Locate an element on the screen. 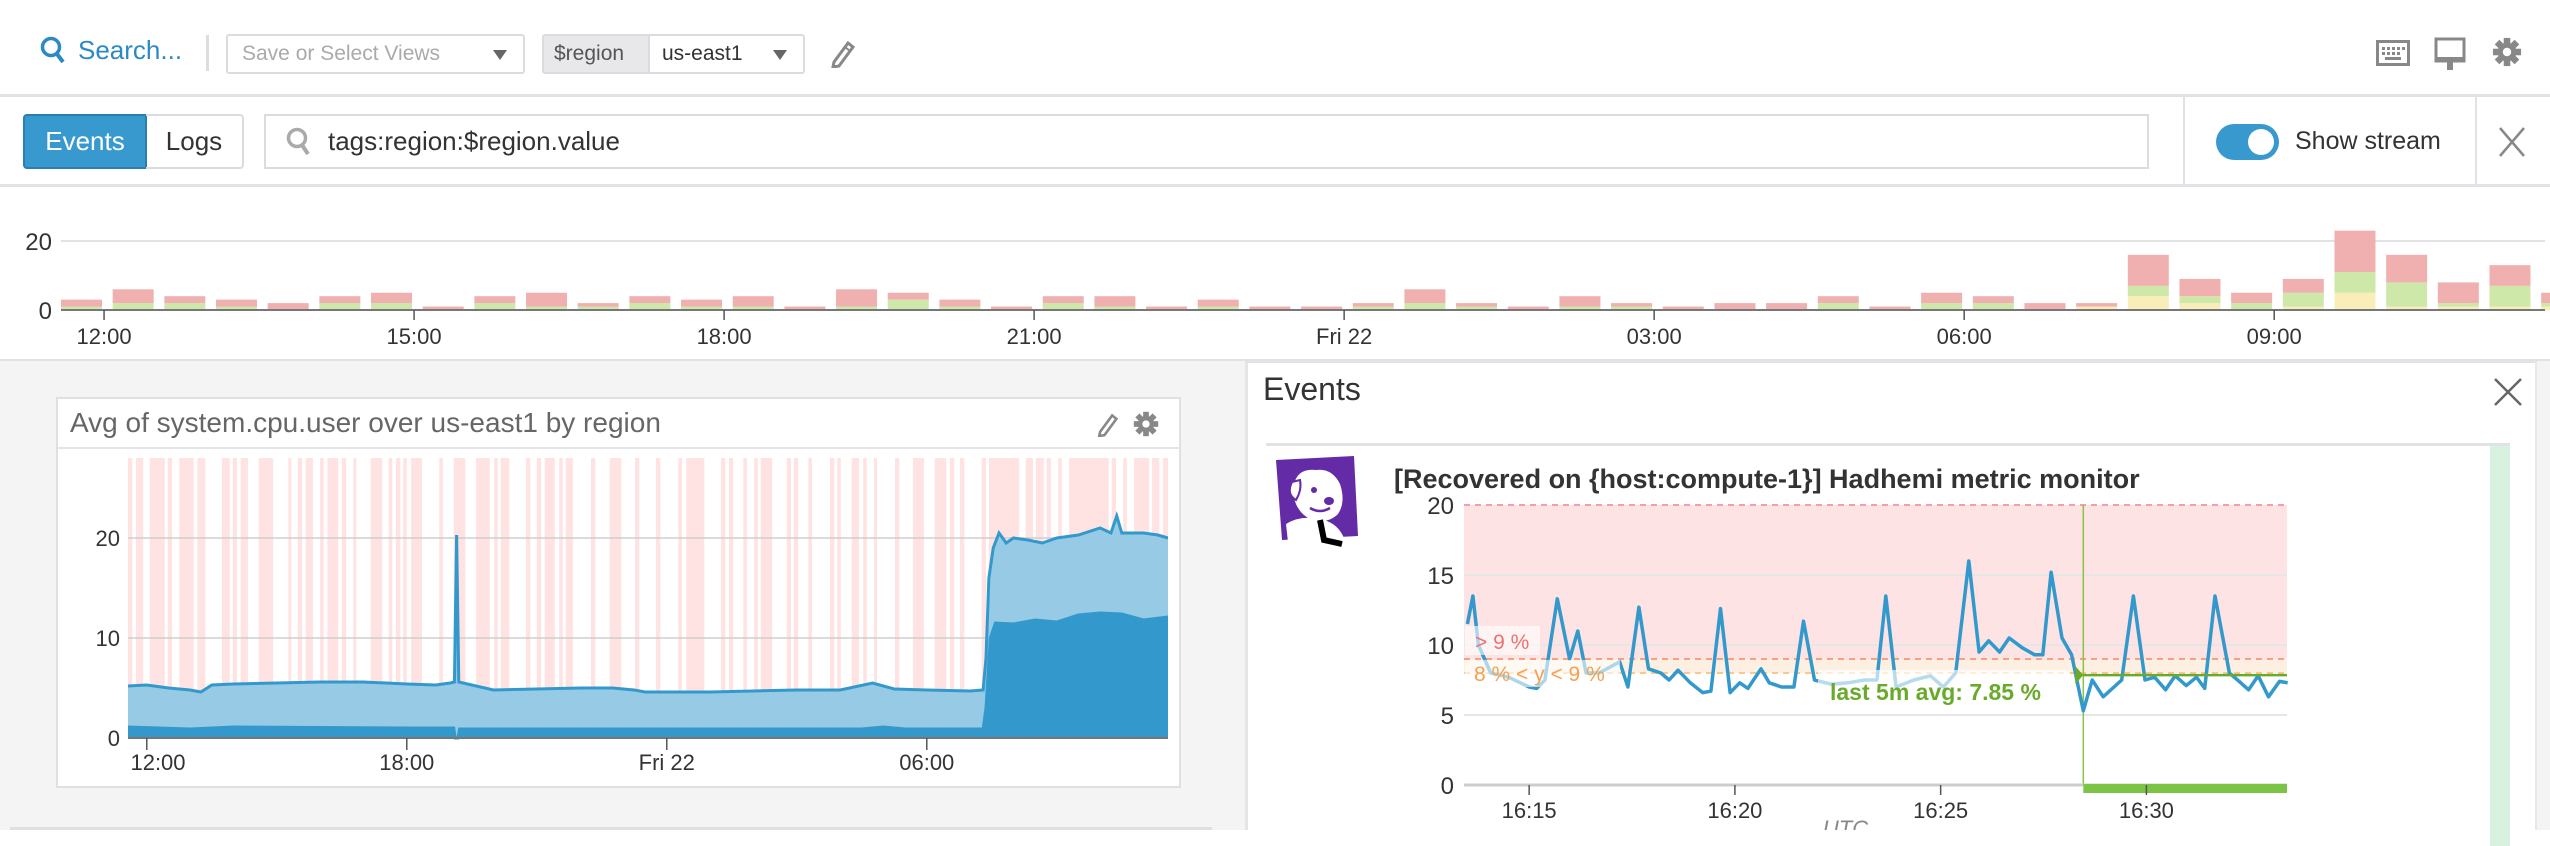 This screenshot has height=846, width=2550. event-status-strip is located at coordinates (2500, 646).